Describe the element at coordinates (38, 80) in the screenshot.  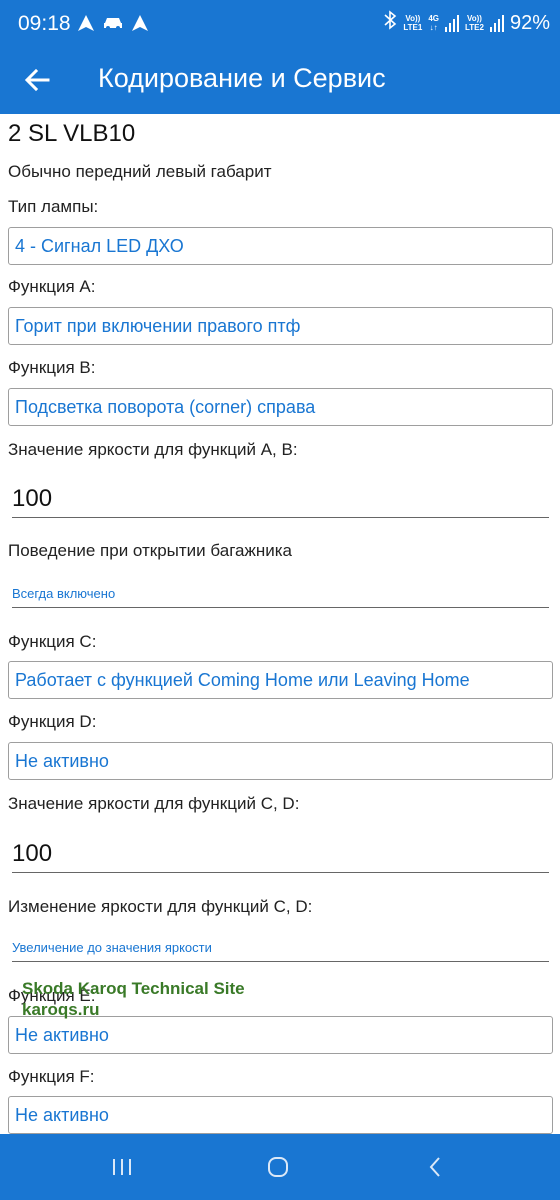
I see `arrow-left-icon` at that location.